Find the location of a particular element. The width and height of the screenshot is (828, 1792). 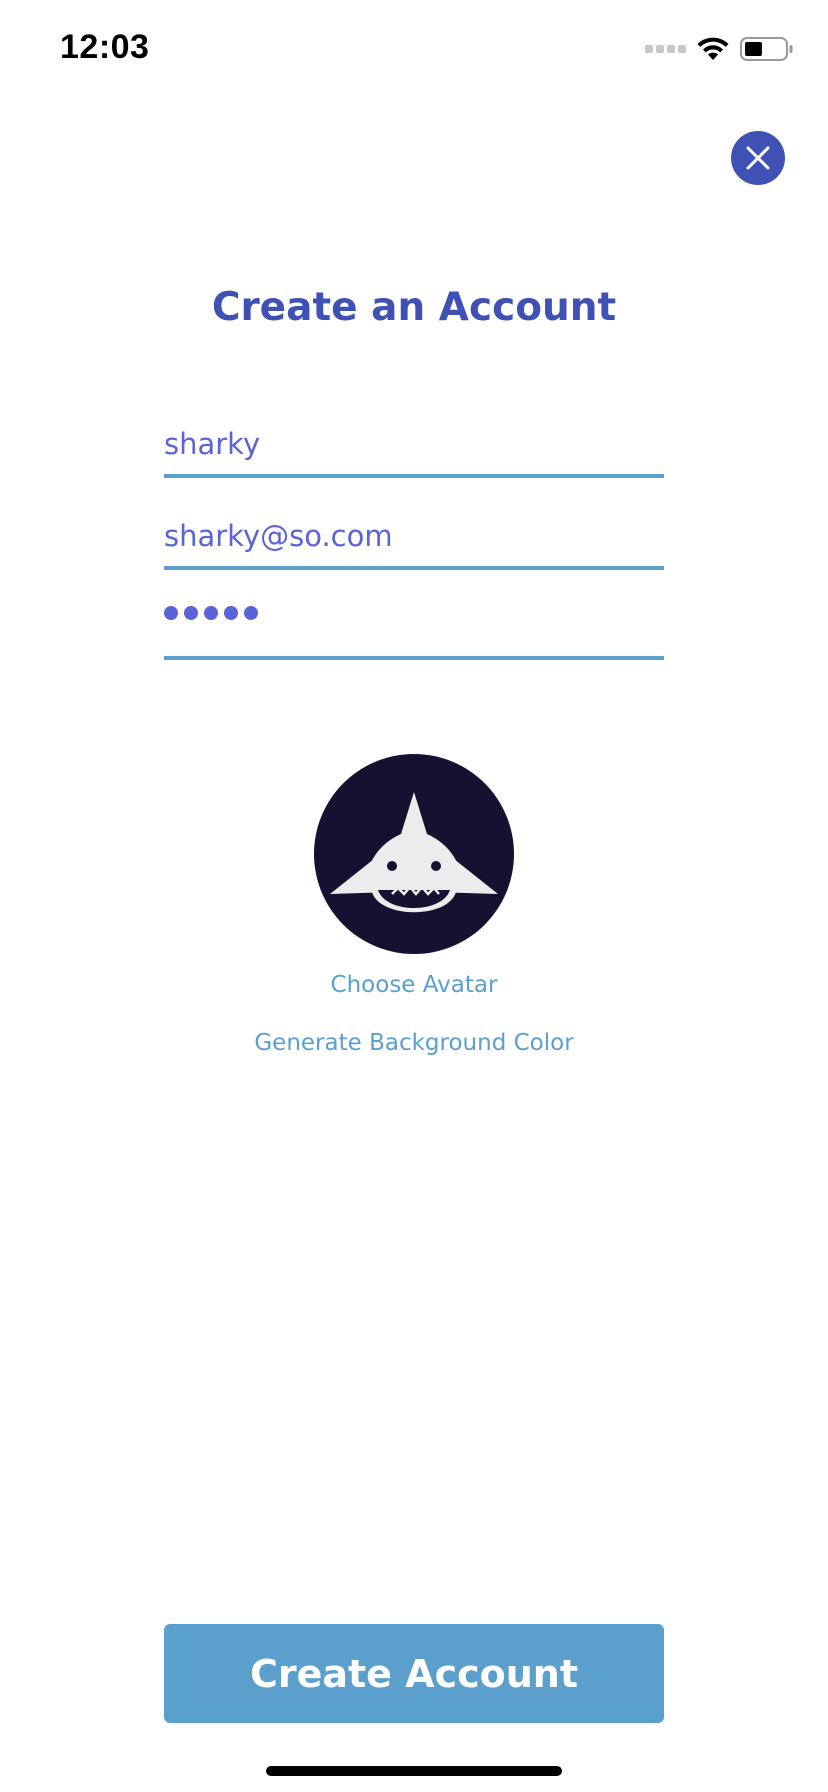

email-field is located at coordinates (414, 536).